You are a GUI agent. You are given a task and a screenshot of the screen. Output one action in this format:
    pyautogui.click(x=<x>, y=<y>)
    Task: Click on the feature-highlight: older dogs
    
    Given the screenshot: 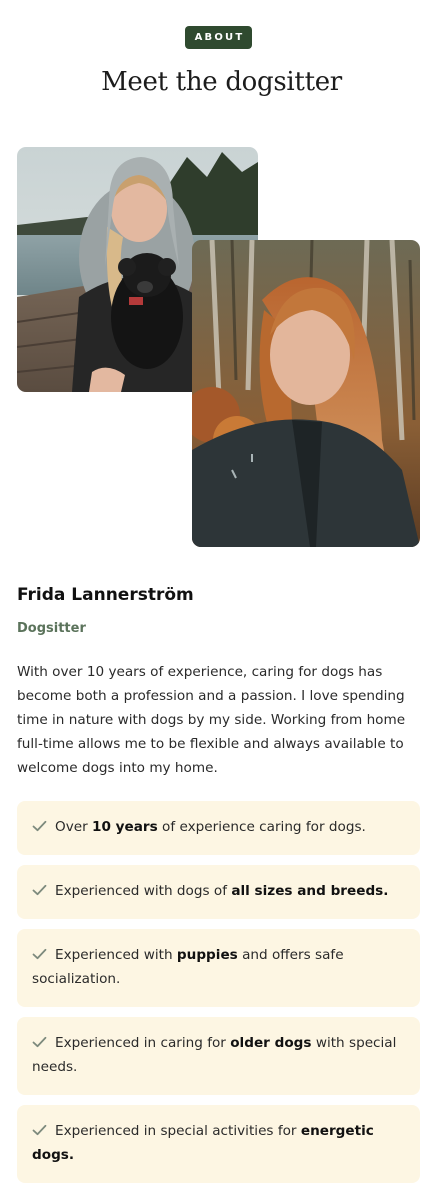 What is the action you would take?
    pyautogui.click(x=271, y=1043)
    